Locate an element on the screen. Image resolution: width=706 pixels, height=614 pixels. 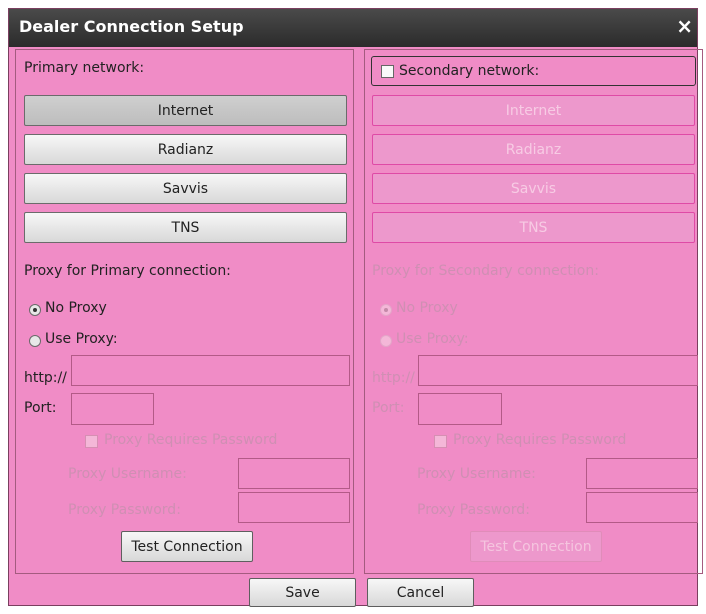
primary-requires-password-checkbox is located at coordinates (91, 441).